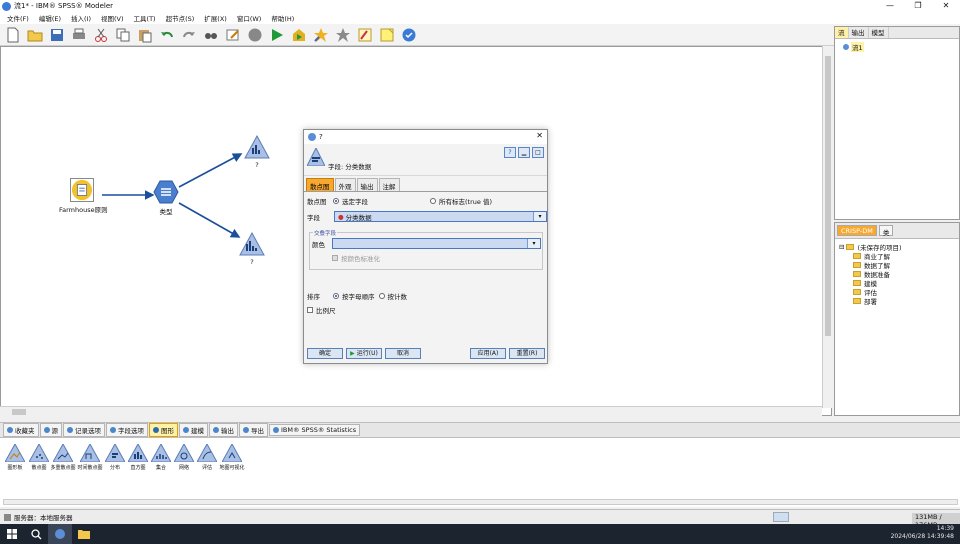 This screenshot has height=544, width=960. What do you see at coordinates (78, 34) in the screenshot?
I see `print-icon` at bounding box center [78, 34].